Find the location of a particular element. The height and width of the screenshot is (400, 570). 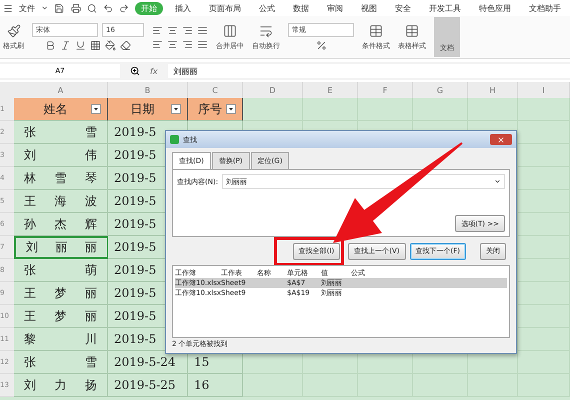

table-cell: 黎川 is located at coordinates (61, 339).